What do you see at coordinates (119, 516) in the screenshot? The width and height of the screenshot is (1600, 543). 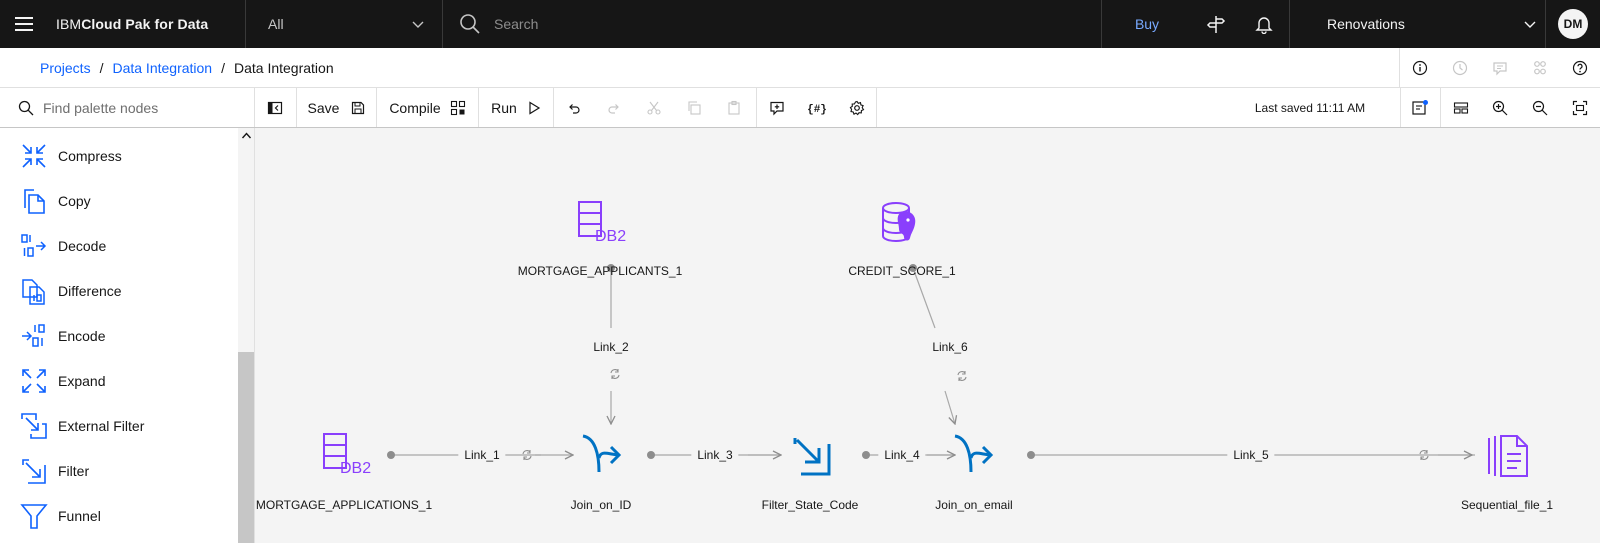 I see `palette-item-funnel: Funnel` at bounding box center [119, 516].